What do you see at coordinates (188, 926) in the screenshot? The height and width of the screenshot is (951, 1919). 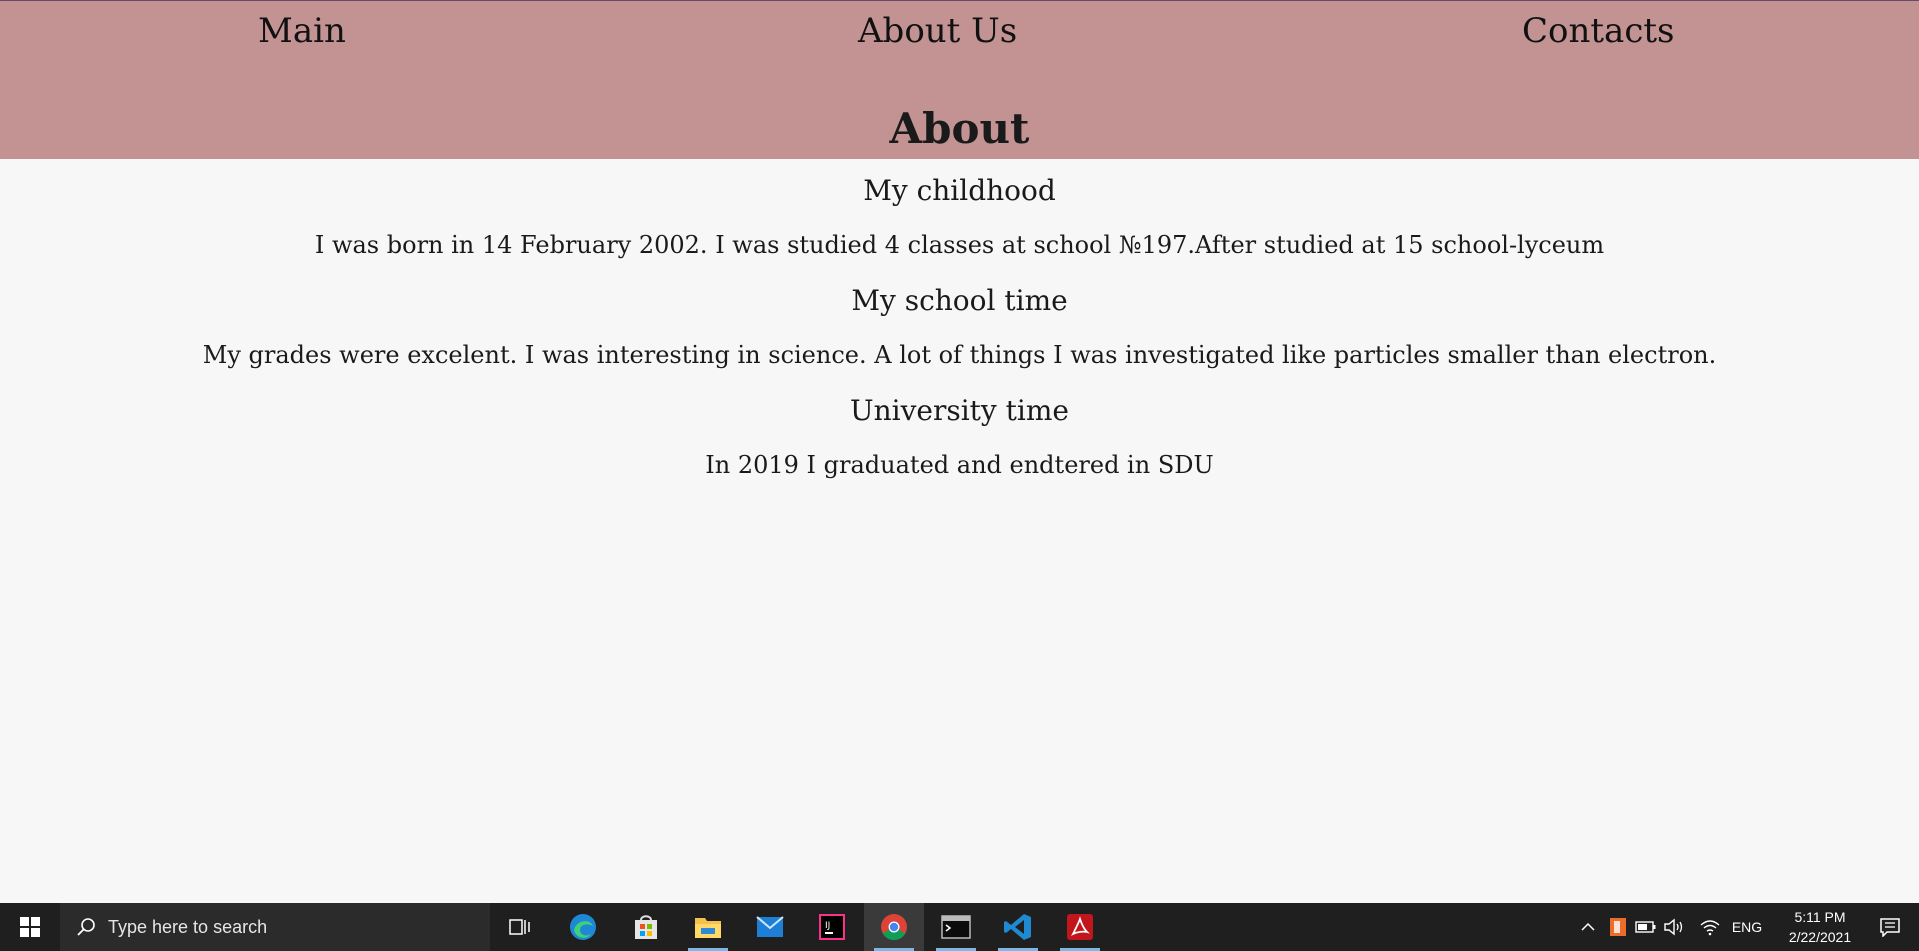 I see `search-placeholder: Type here to search` at bounding box center [188, 926].